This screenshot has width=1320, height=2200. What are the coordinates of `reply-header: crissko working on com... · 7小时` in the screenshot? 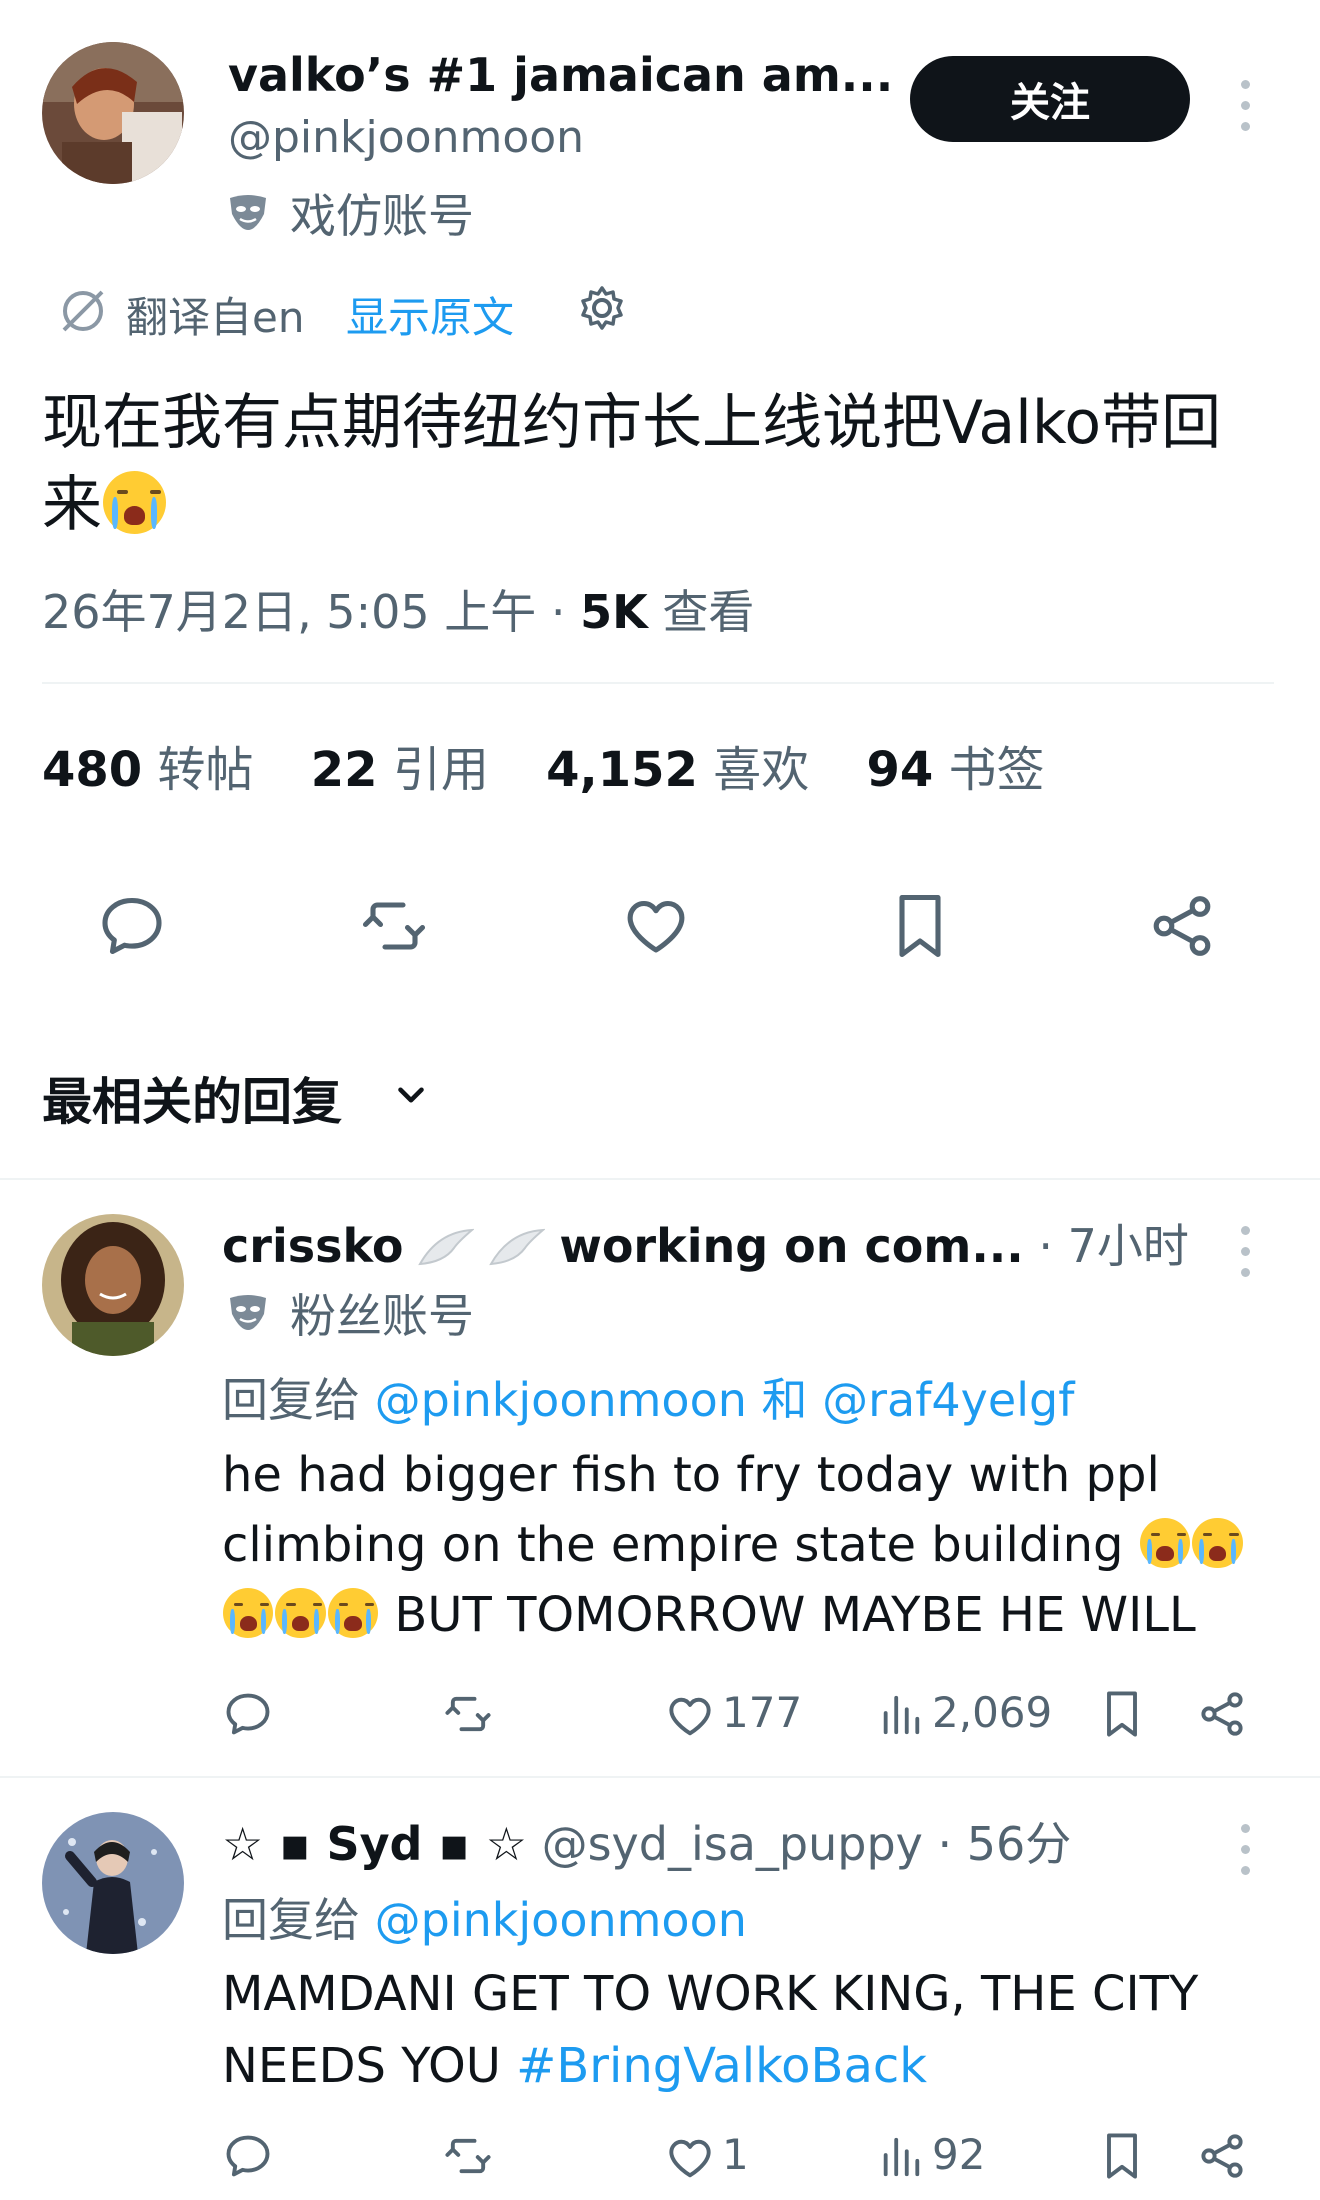 It's located at (705, 1243).